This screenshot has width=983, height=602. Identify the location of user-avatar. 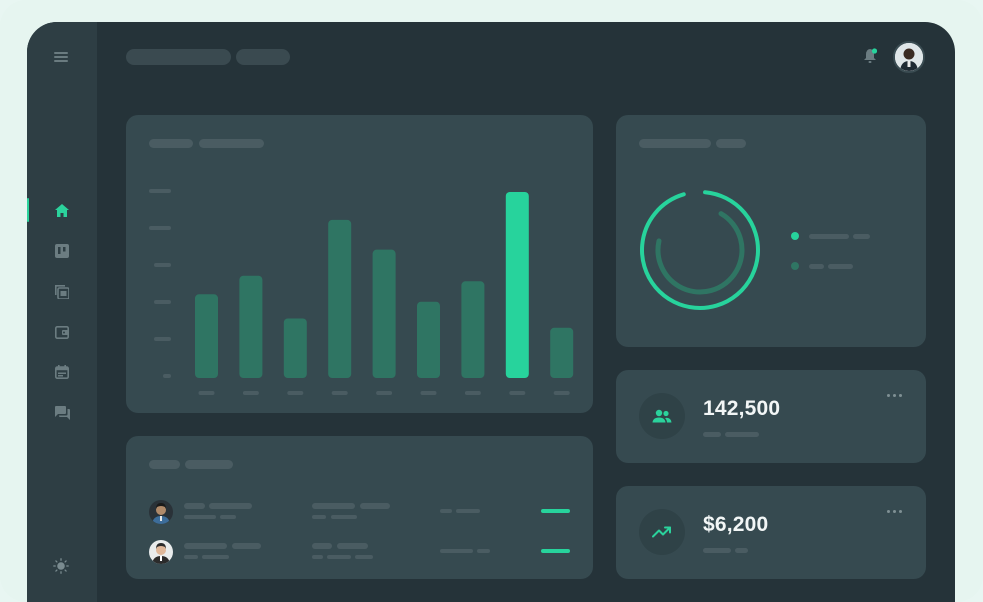
(909, 57).